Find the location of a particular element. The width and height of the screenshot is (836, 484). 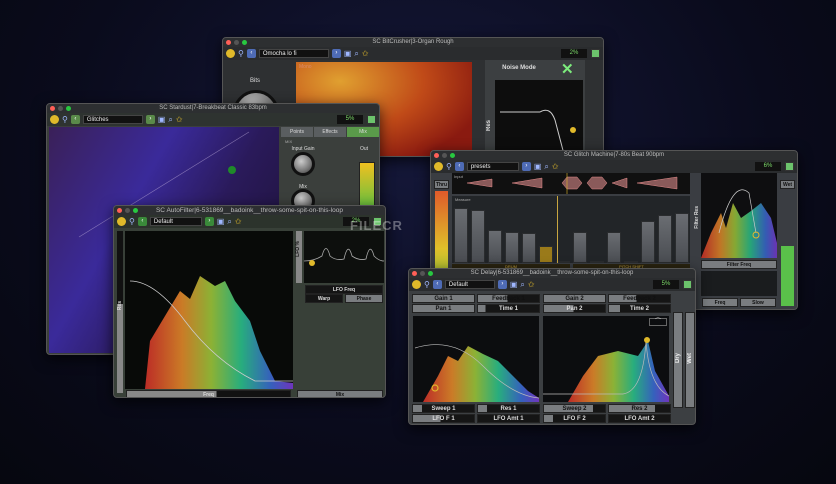

lfo-pct-slider is located at coordinates (299, 257).